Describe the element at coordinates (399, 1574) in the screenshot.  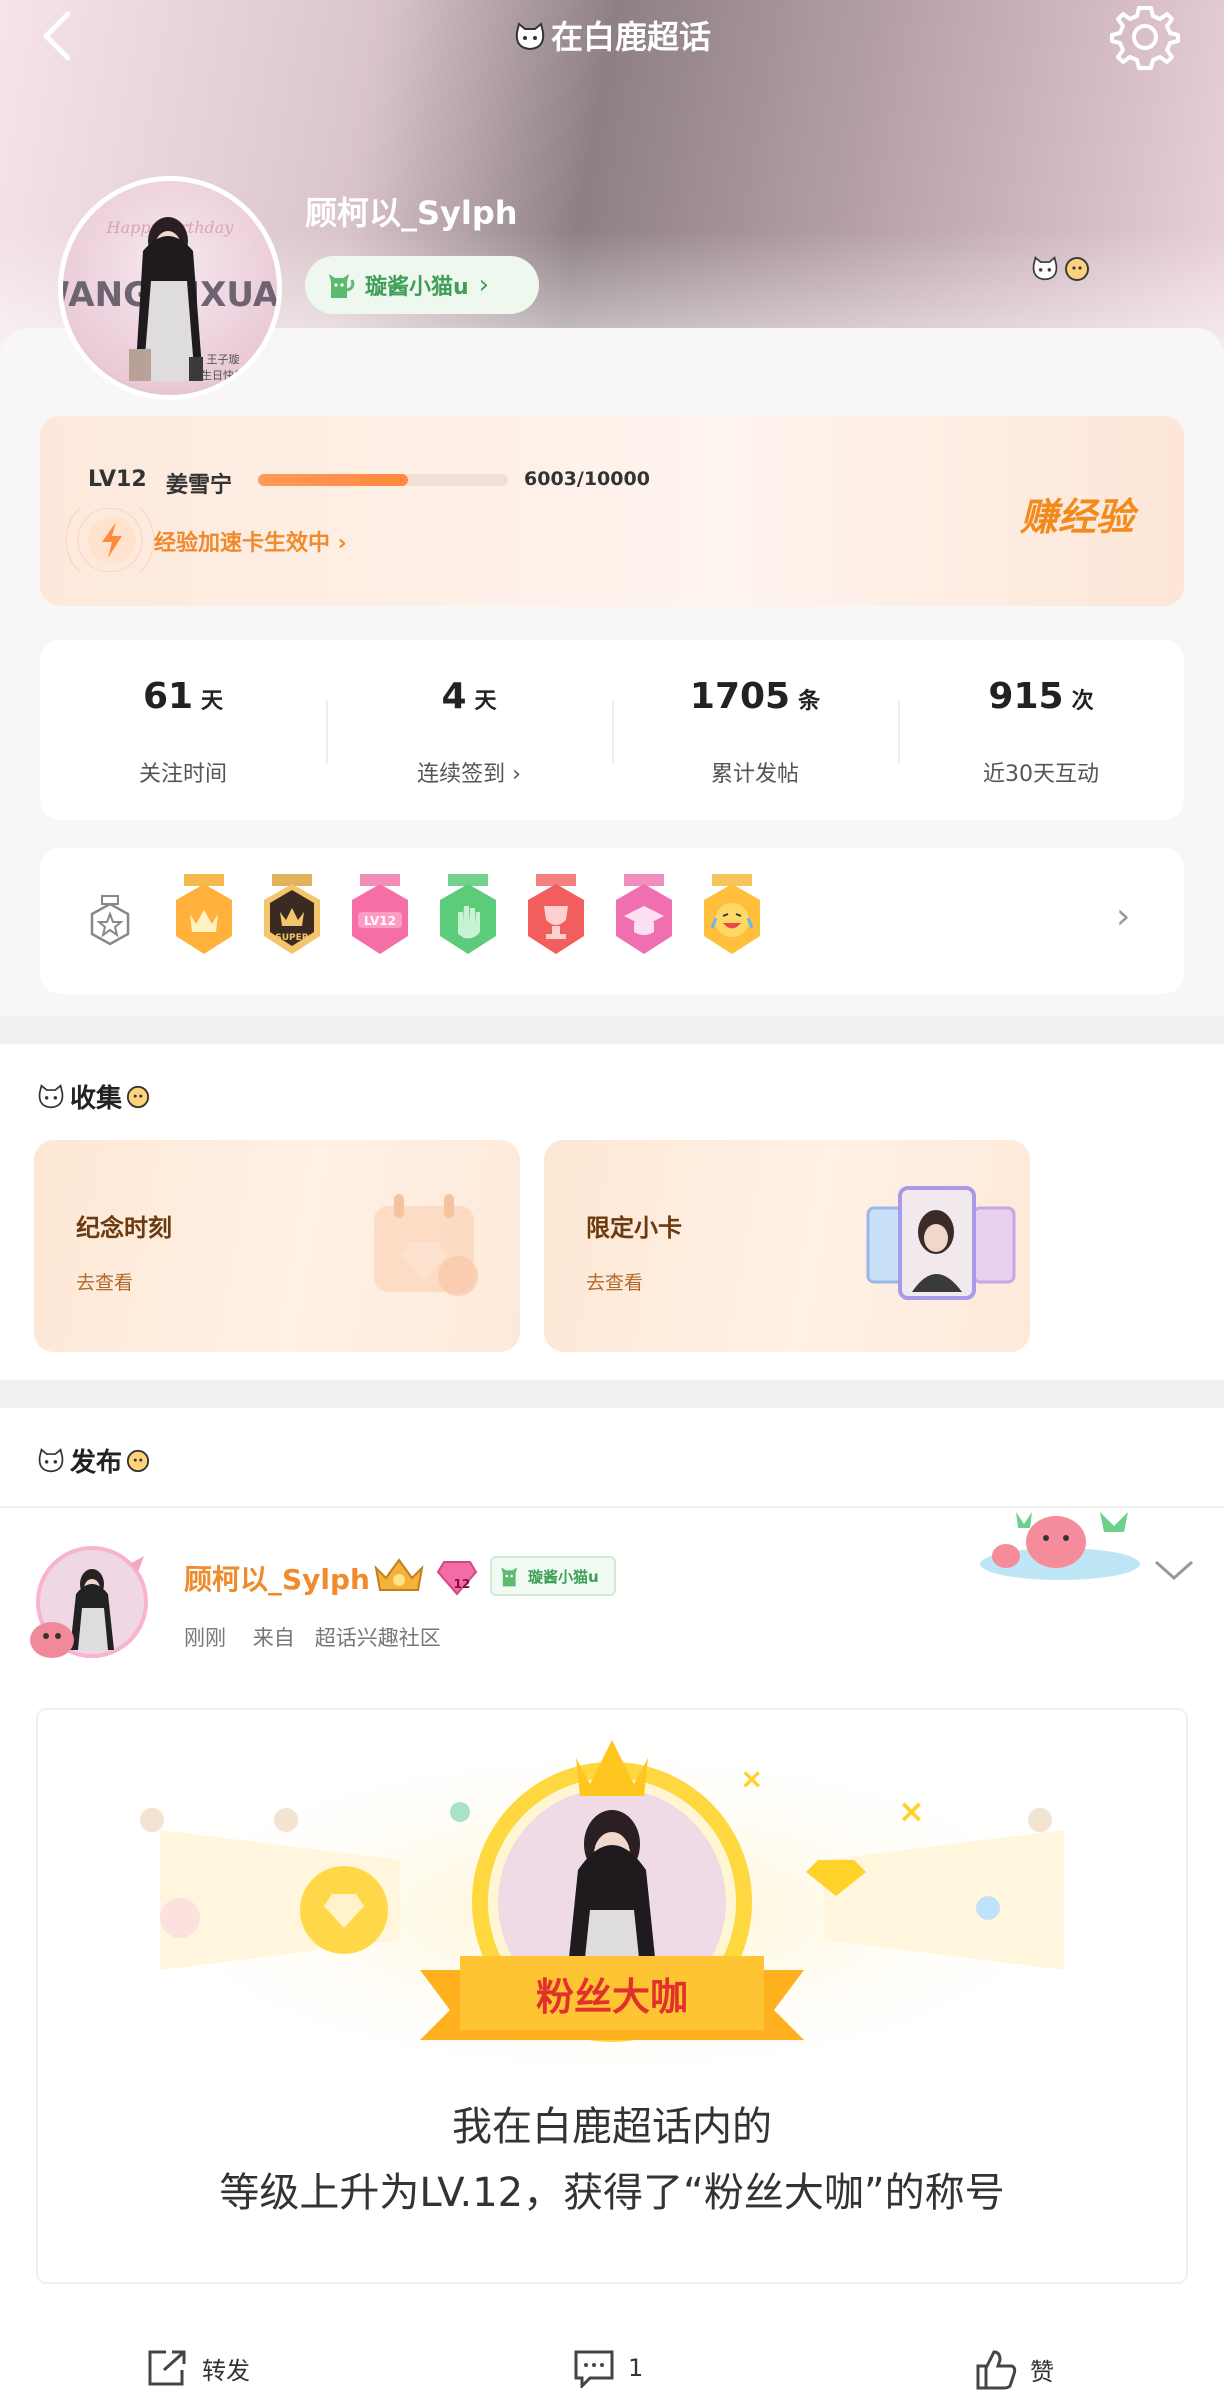
I see `crown-medal-icon` at that location.